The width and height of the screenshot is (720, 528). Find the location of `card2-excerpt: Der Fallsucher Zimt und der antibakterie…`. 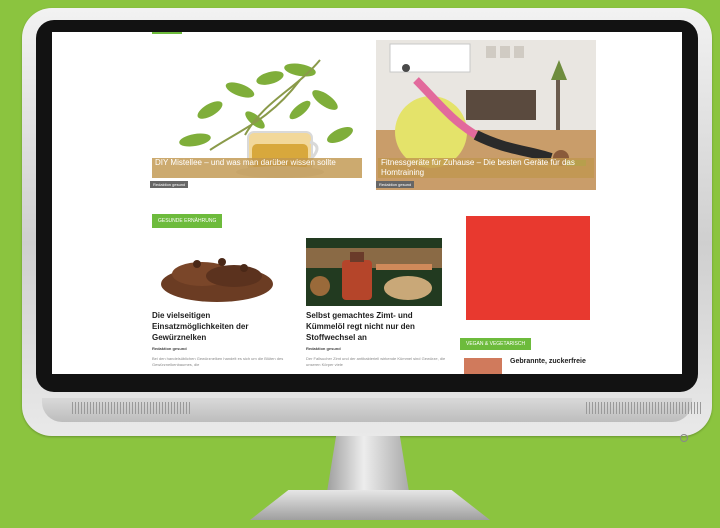

card2-excerpt: Der Fallsucher Zimt und der antibakterie… is located at coordinates (376, 361).